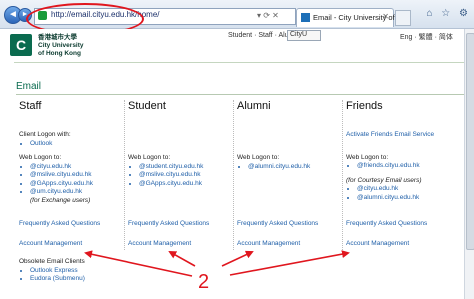 The image size is (474, 299). What do you see at coordinates (237, 258) in the screenshot?
I see `arrow-to-alumni-account` at bounding box center [237, 258].